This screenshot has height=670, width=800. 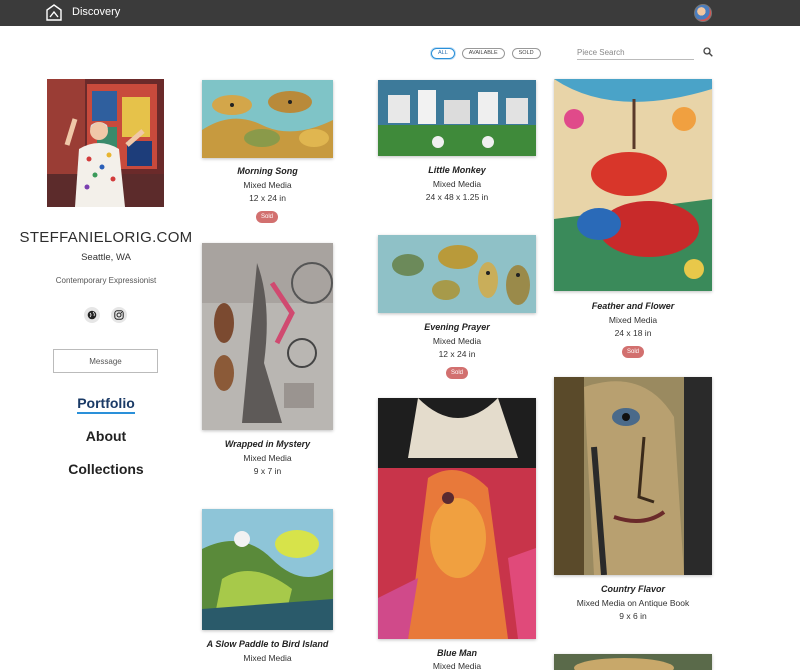 I want to click on search-input, so click(x=635, y=53).